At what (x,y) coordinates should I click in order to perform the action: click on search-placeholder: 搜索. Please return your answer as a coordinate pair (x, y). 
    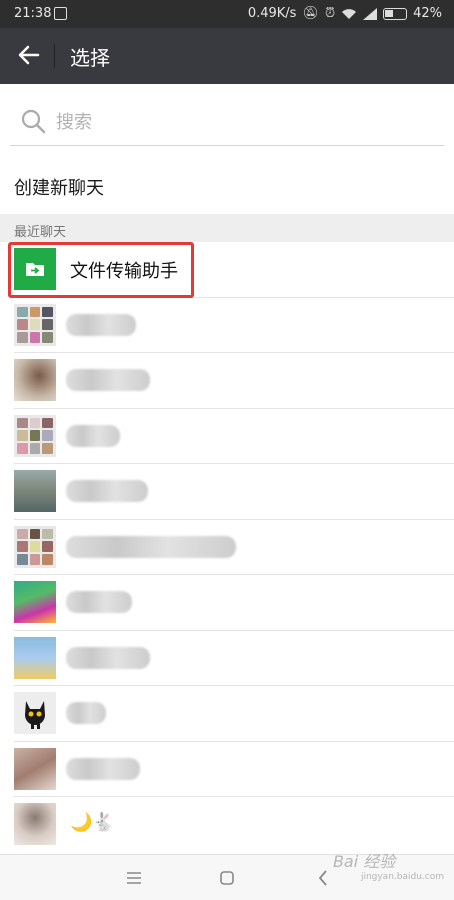
    Looking at the image, I should click on (74, 122).